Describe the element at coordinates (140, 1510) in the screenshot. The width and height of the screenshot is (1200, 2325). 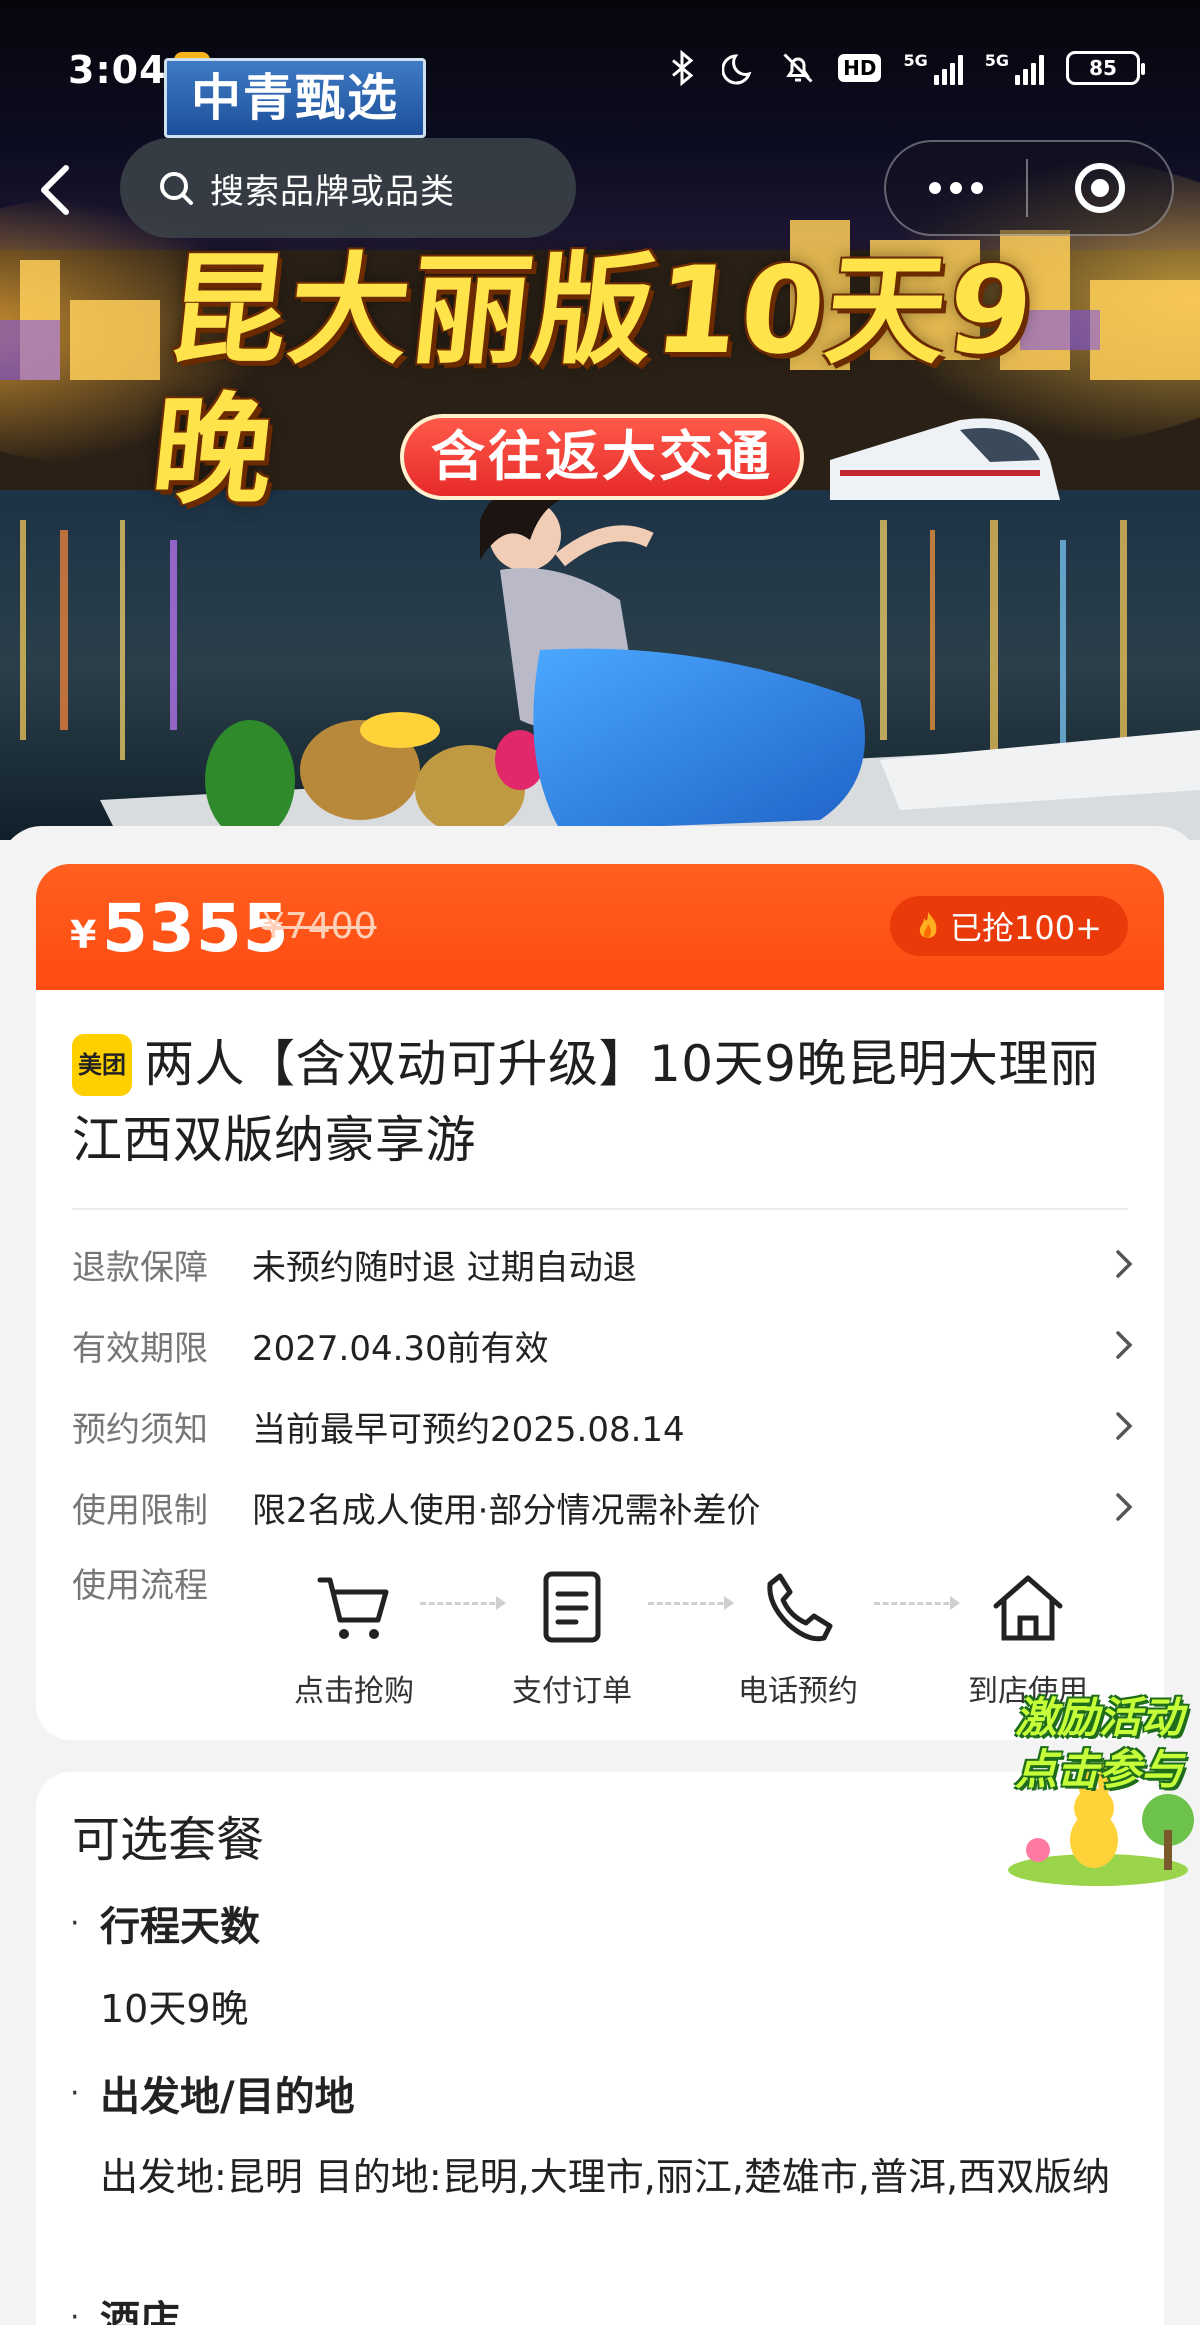
I see `info-label: 使用限制` at that location.